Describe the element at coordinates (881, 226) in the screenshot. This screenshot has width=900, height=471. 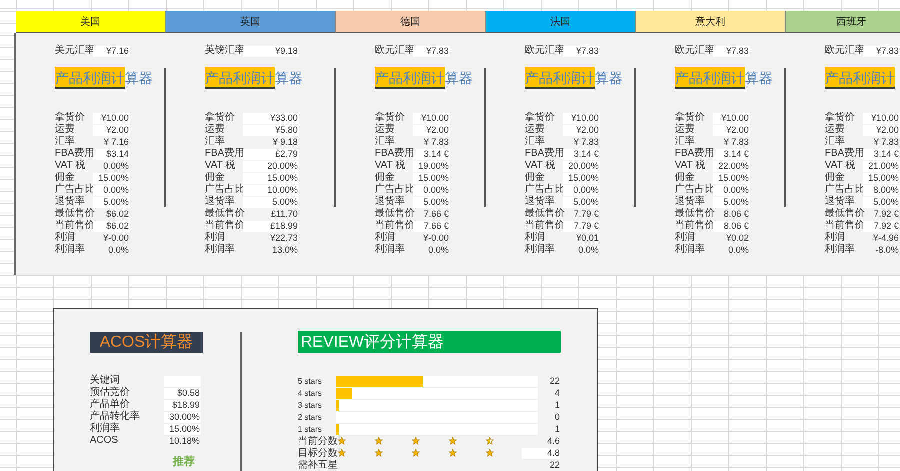
I see `input-field: 7.92 €` at that location.